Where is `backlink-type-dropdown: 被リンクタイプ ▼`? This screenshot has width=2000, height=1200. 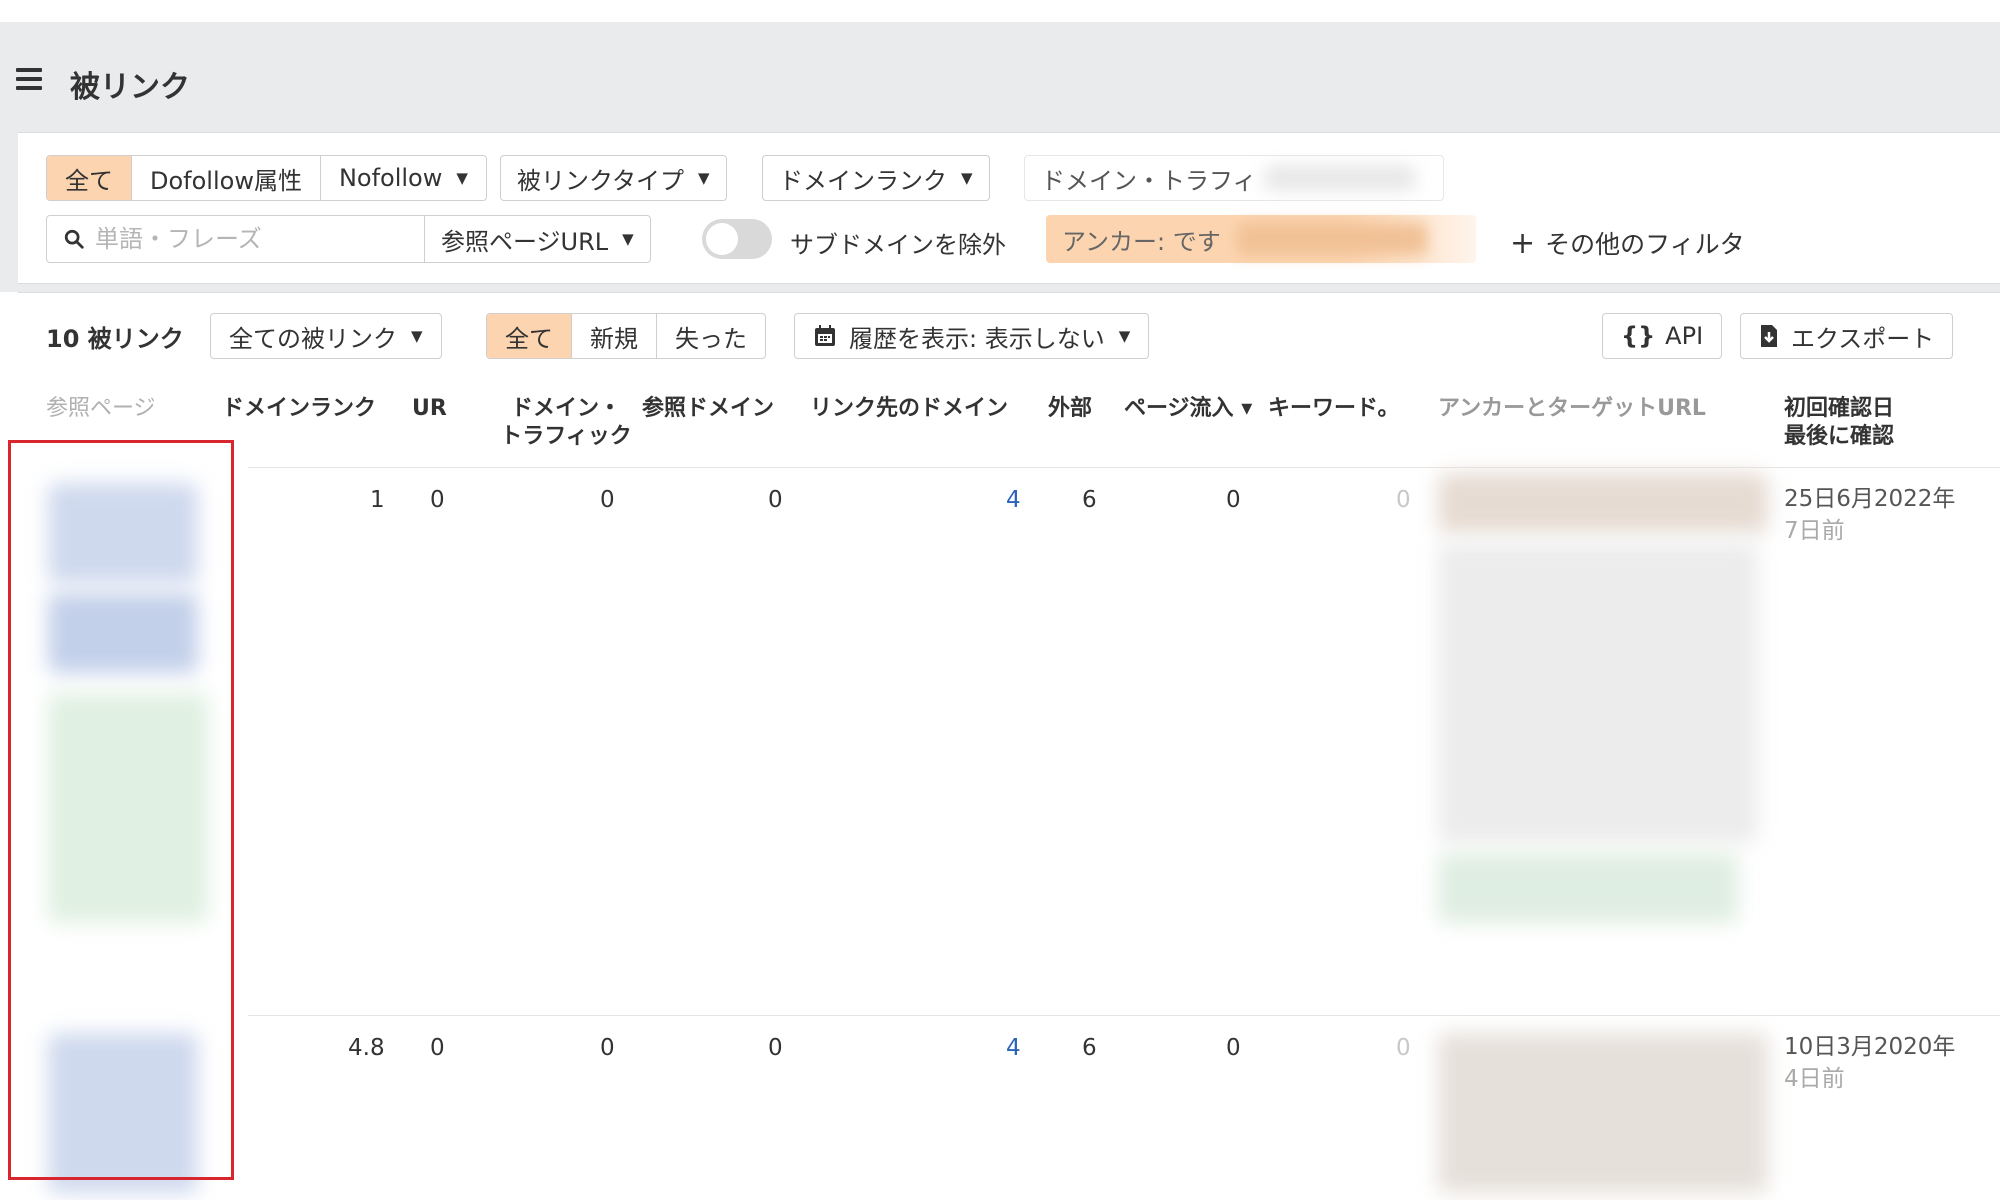 backlink-type-dropdown: 被リンクタイプ ▼ is located at coordinates (613, 178).